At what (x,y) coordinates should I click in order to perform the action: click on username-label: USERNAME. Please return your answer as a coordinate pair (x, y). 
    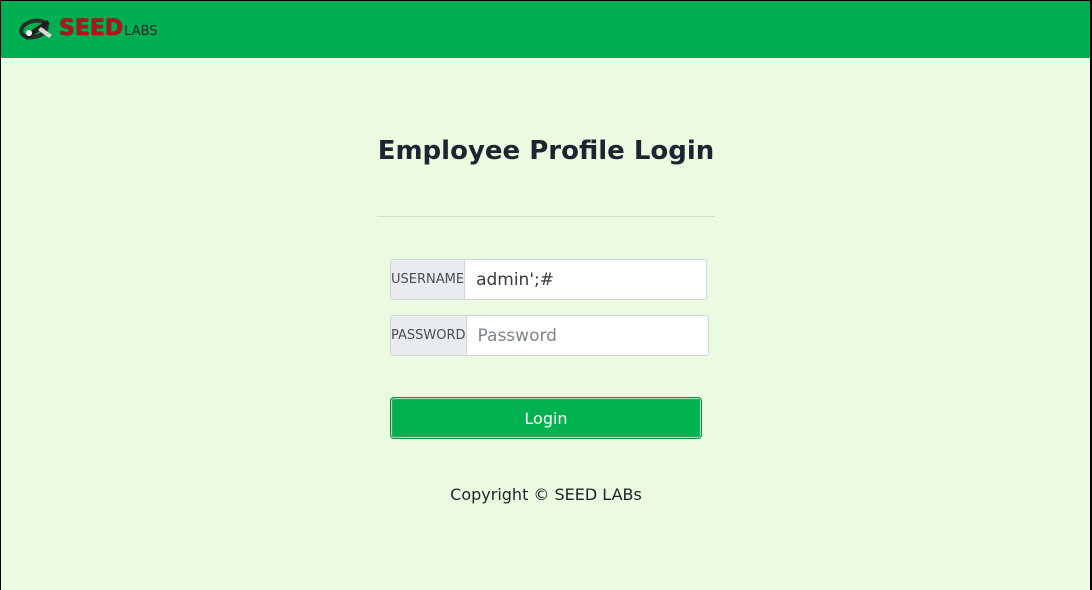
    Looking at the image, I should click on (427, 279).